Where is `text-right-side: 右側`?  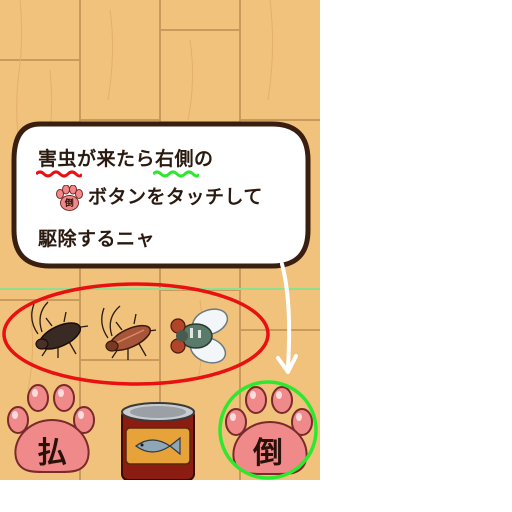
text-right-side: 右側 is located at coordinates (175, 159).